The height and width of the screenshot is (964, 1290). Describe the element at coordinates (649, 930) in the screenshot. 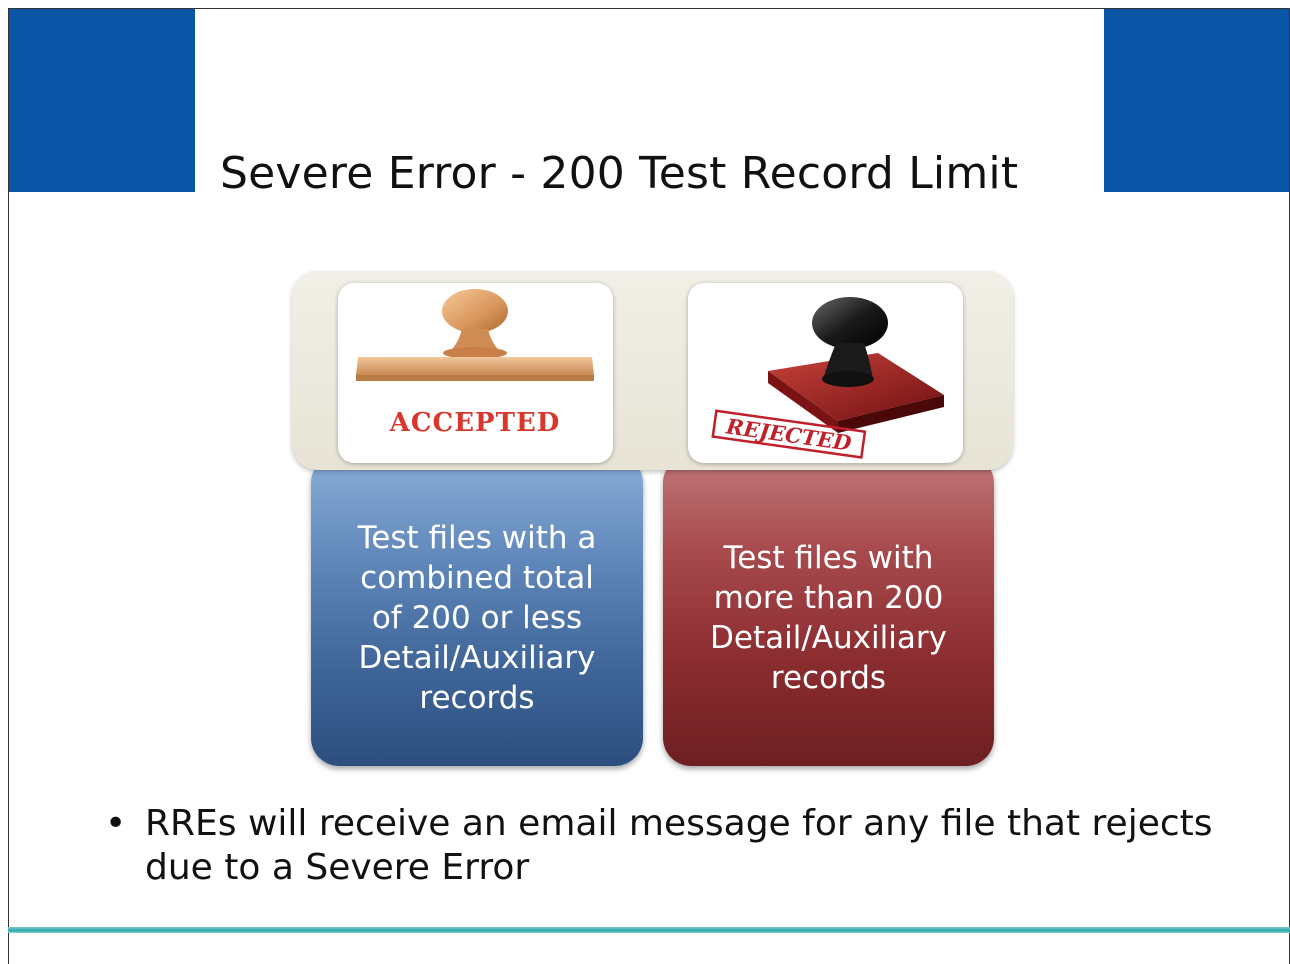

I see `footer-rule` at that location.